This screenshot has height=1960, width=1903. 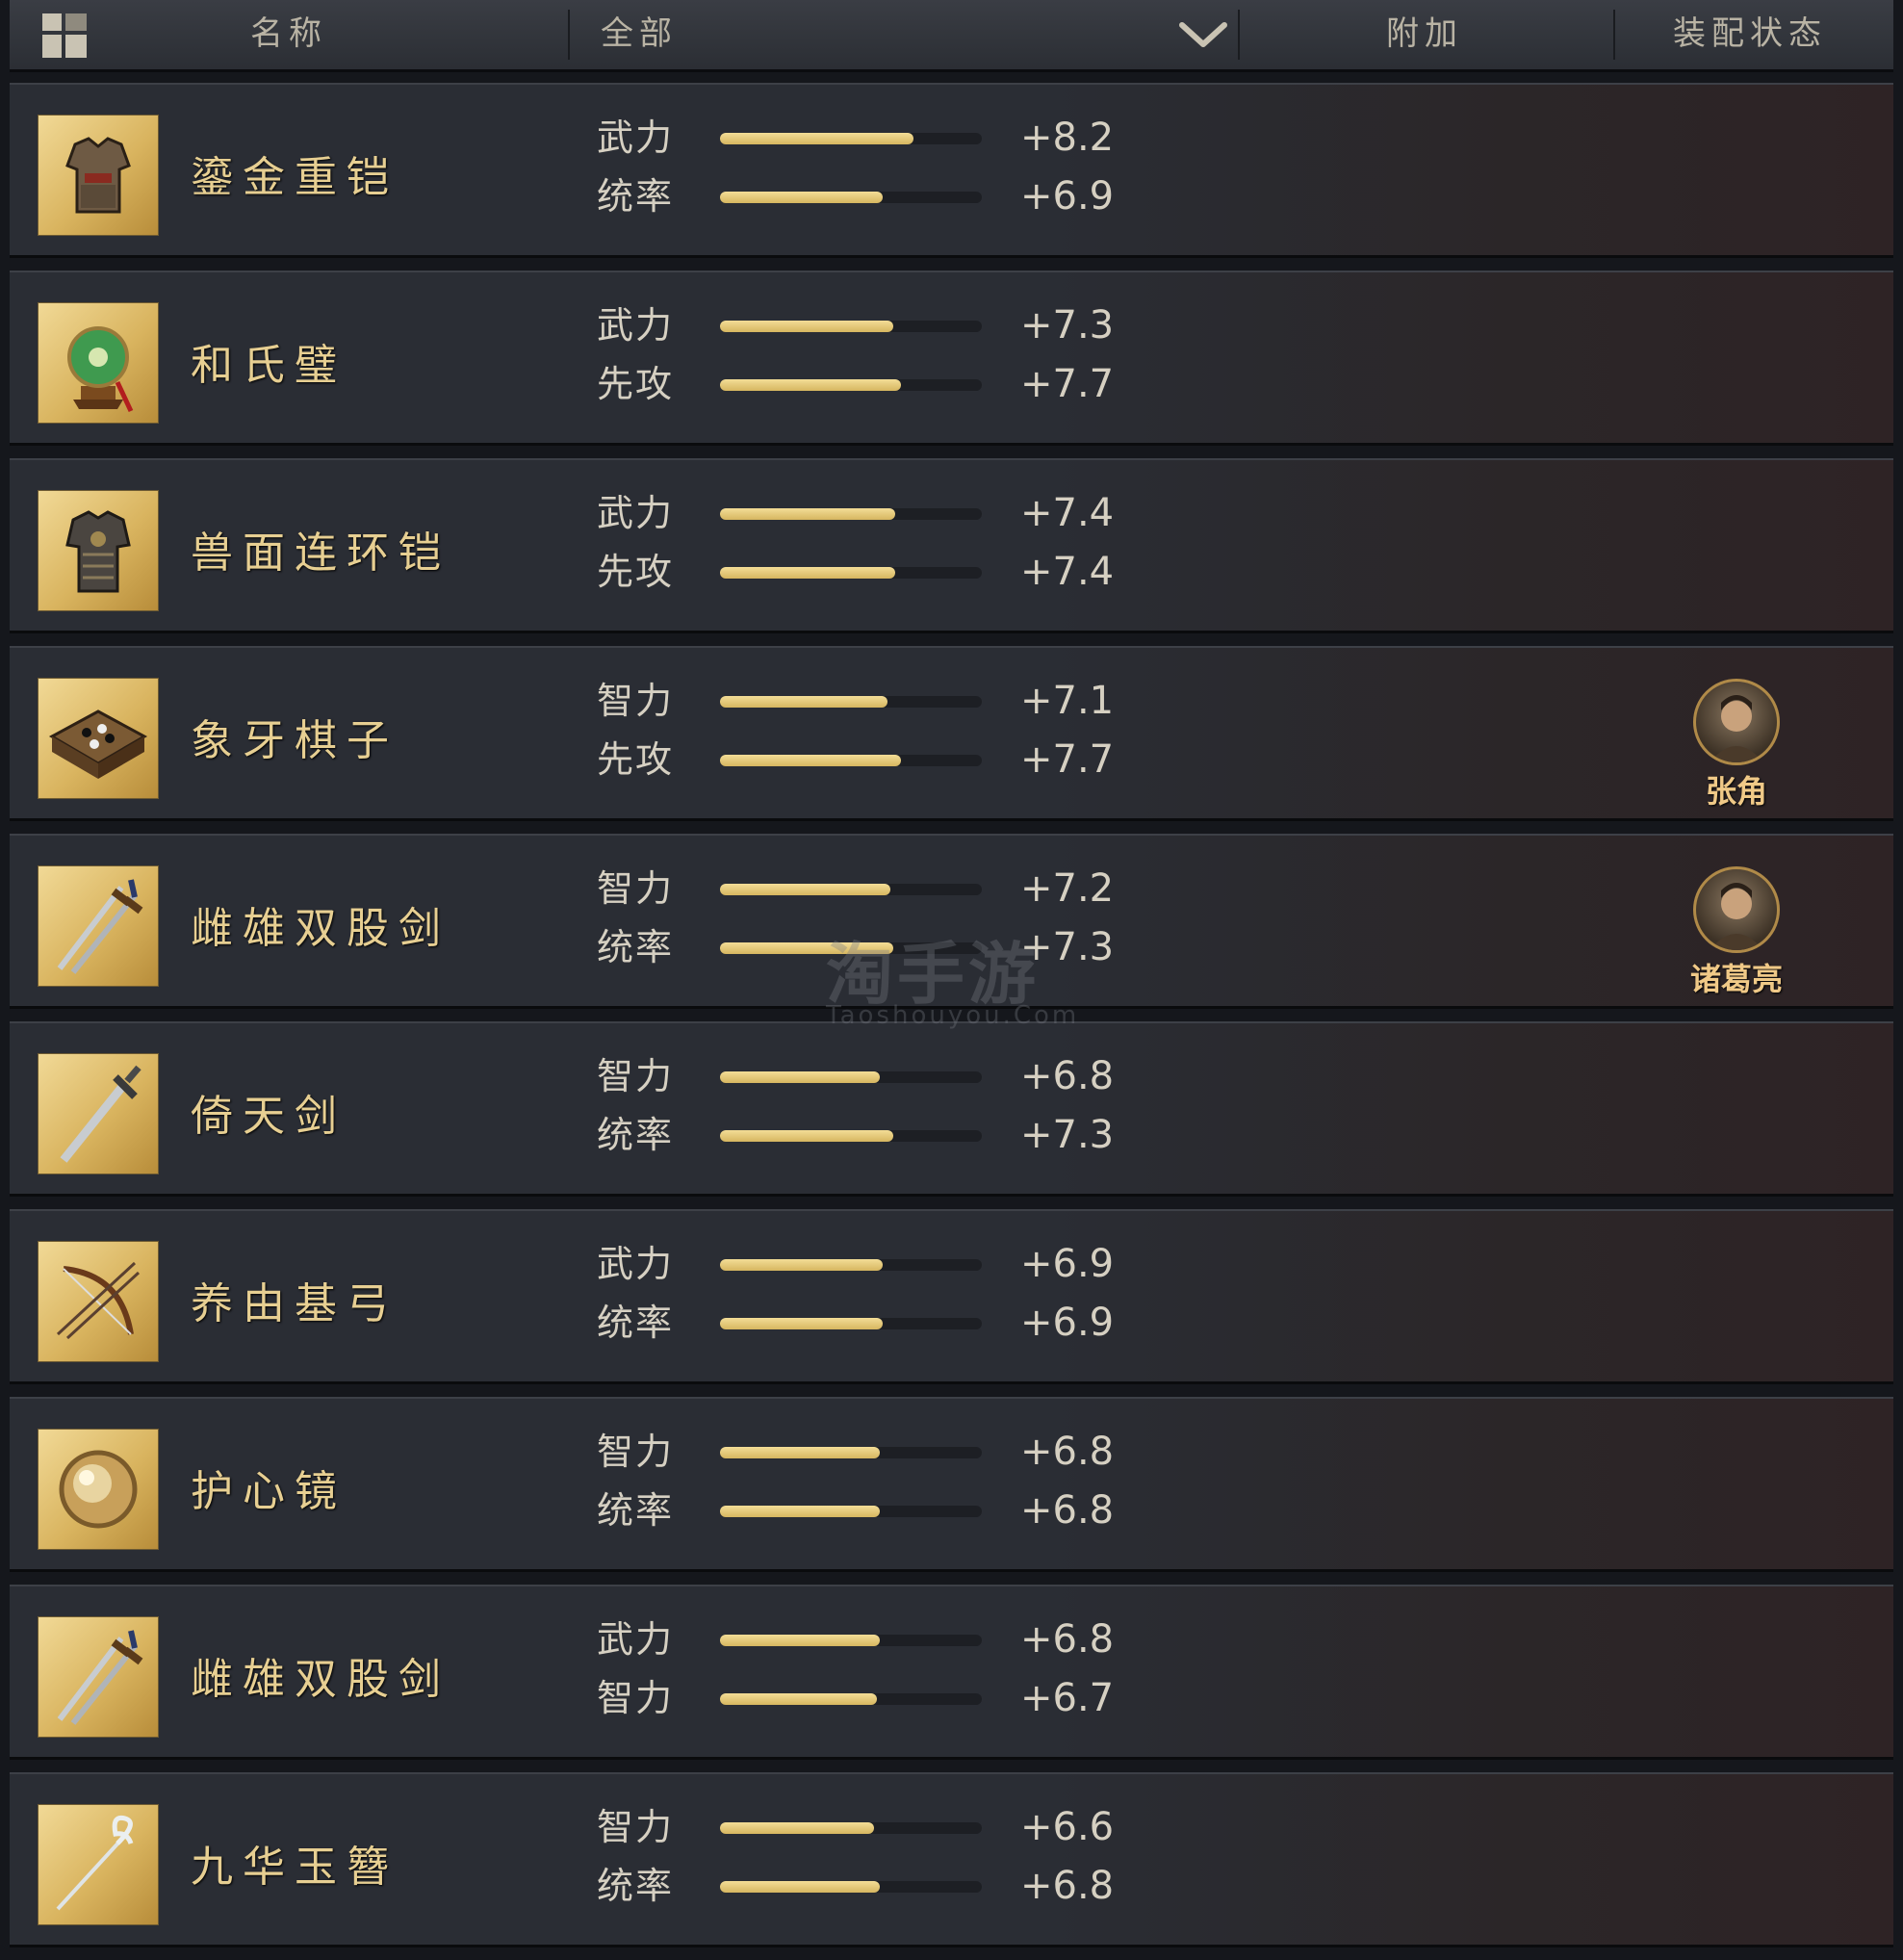 I want to click on go-board-icon, so click(x=98, y=739).